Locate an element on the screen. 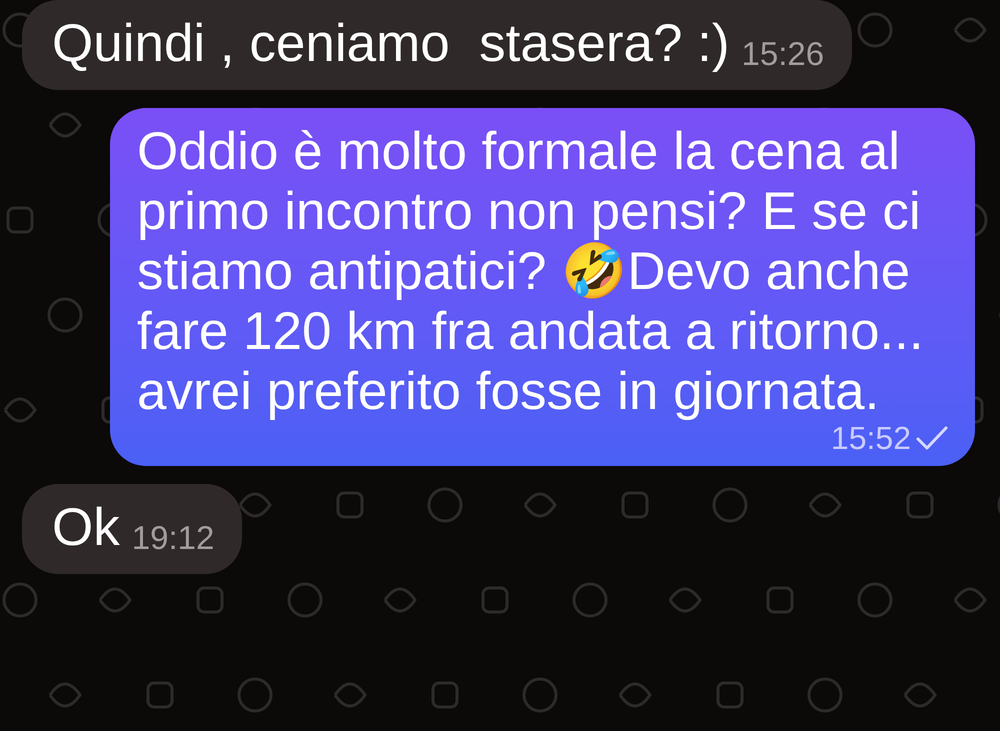 Image resolution: width=1000 pixels, height=731 pixels. message-text: Ok is located at coordinates (86, 528).